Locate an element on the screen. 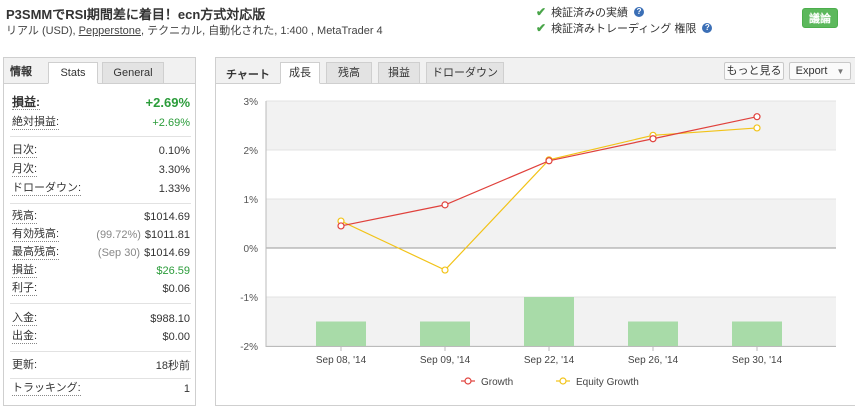  chart-legend: Growth Equity Growth is located at coordinates (550, 382).